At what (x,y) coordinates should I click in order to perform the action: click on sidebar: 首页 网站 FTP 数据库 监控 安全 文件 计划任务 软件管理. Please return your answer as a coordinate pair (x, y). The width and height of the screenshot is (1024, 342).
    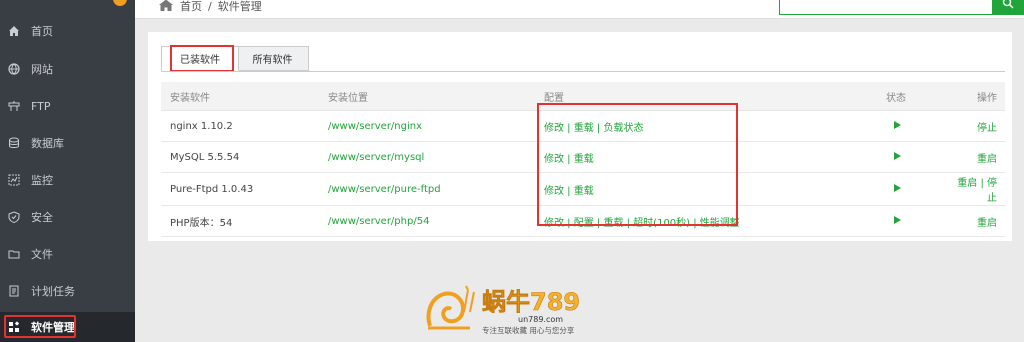
    Looking at the image, I should click on (67, 171).